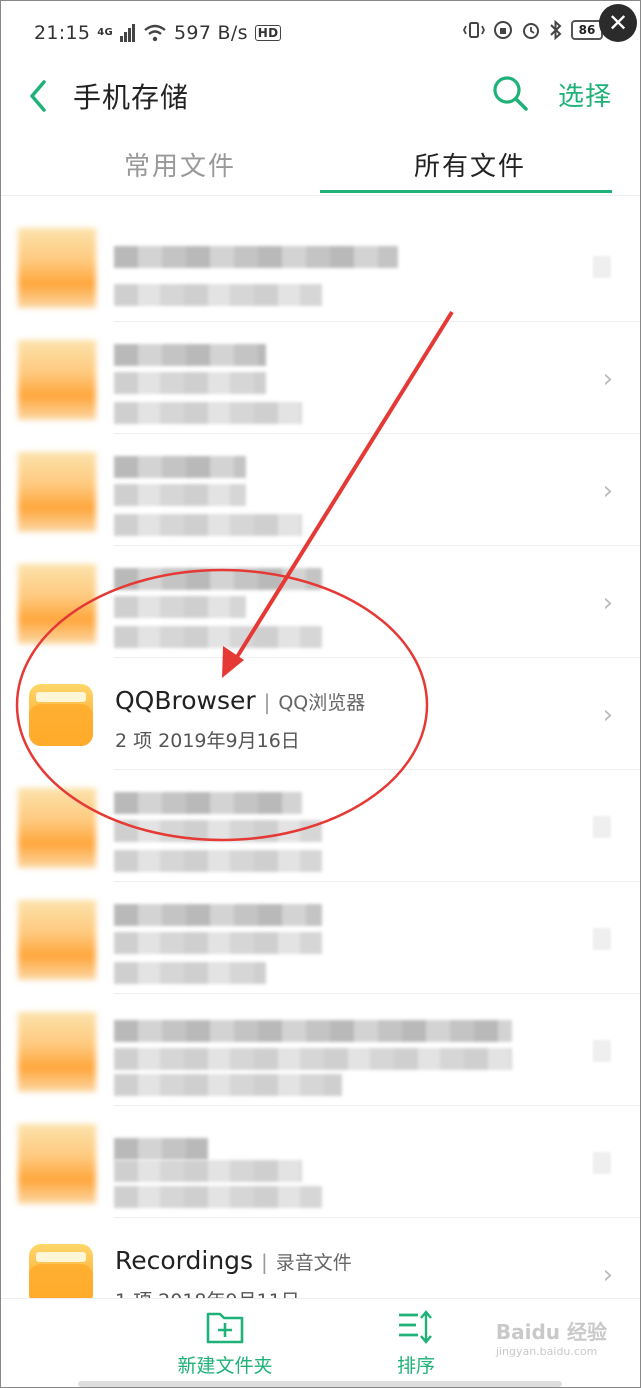 Image resolution: width=641 pixels, height=1388 pixels. What do you see at coordinates (466, 191) in the screenshot?
I see `active-tab-indicator` at bounding box center [466, 191].